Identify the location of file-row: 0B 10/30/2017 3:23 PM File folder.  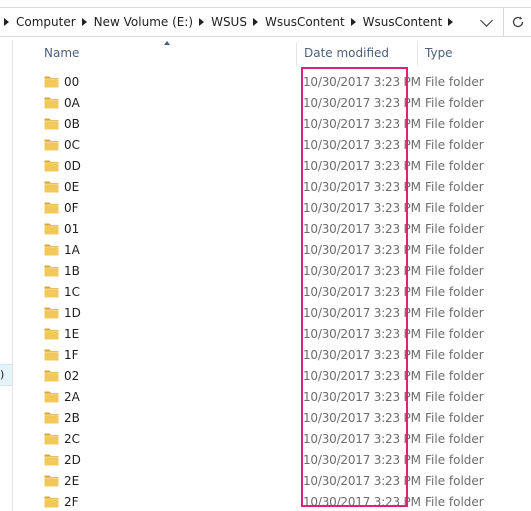
(272, 124).